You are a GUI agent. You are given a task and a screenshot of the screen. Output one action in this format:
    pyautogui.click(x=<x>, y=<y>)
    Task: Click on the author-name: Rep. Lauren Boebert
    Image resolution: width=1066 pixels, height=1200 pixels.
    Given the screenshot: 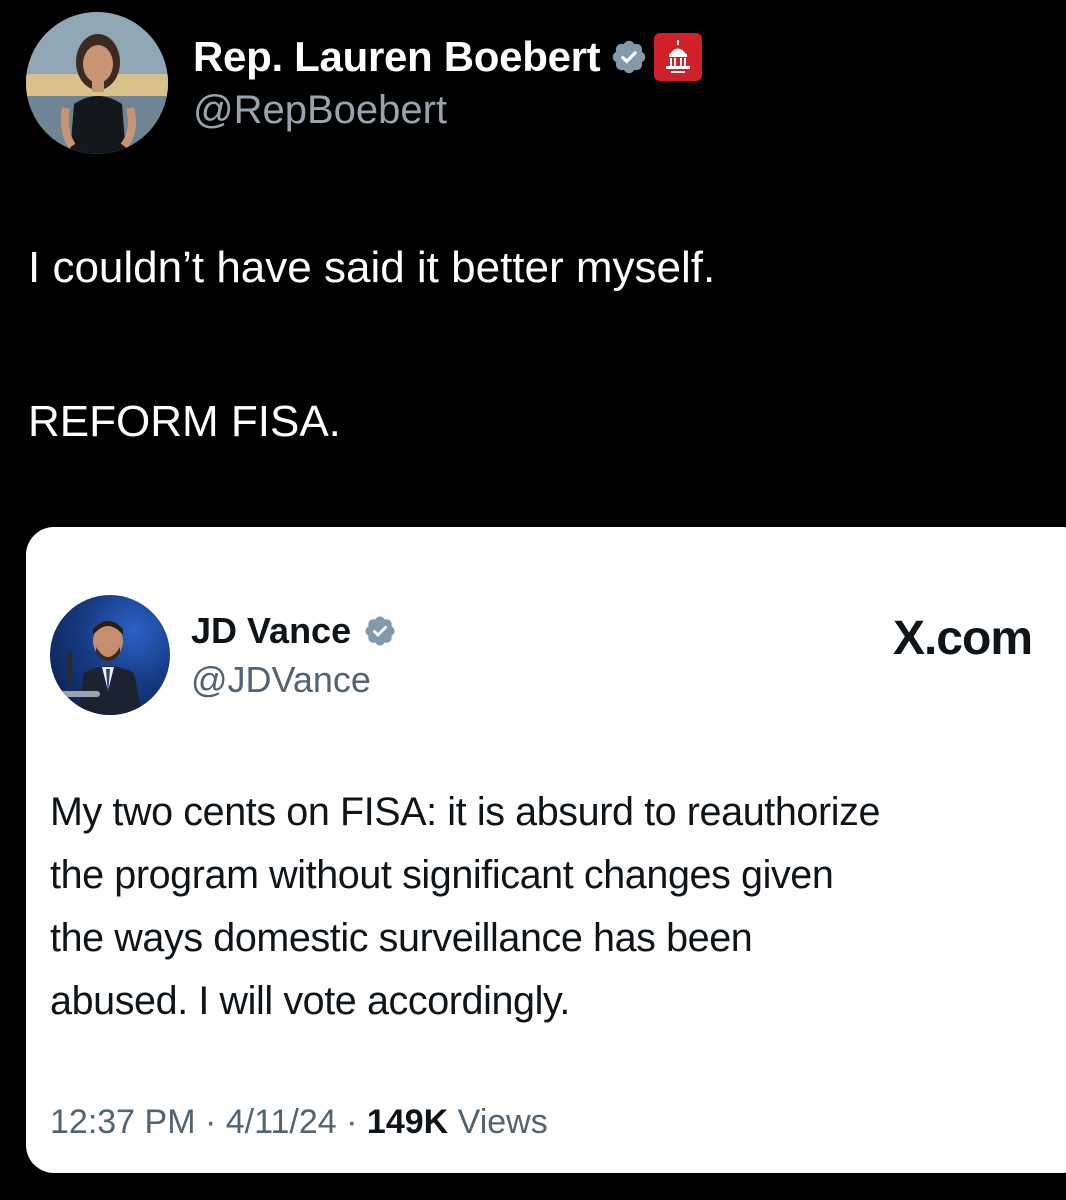 What is the action you would take?
    pyautogui.click(x=397, y=57)
    